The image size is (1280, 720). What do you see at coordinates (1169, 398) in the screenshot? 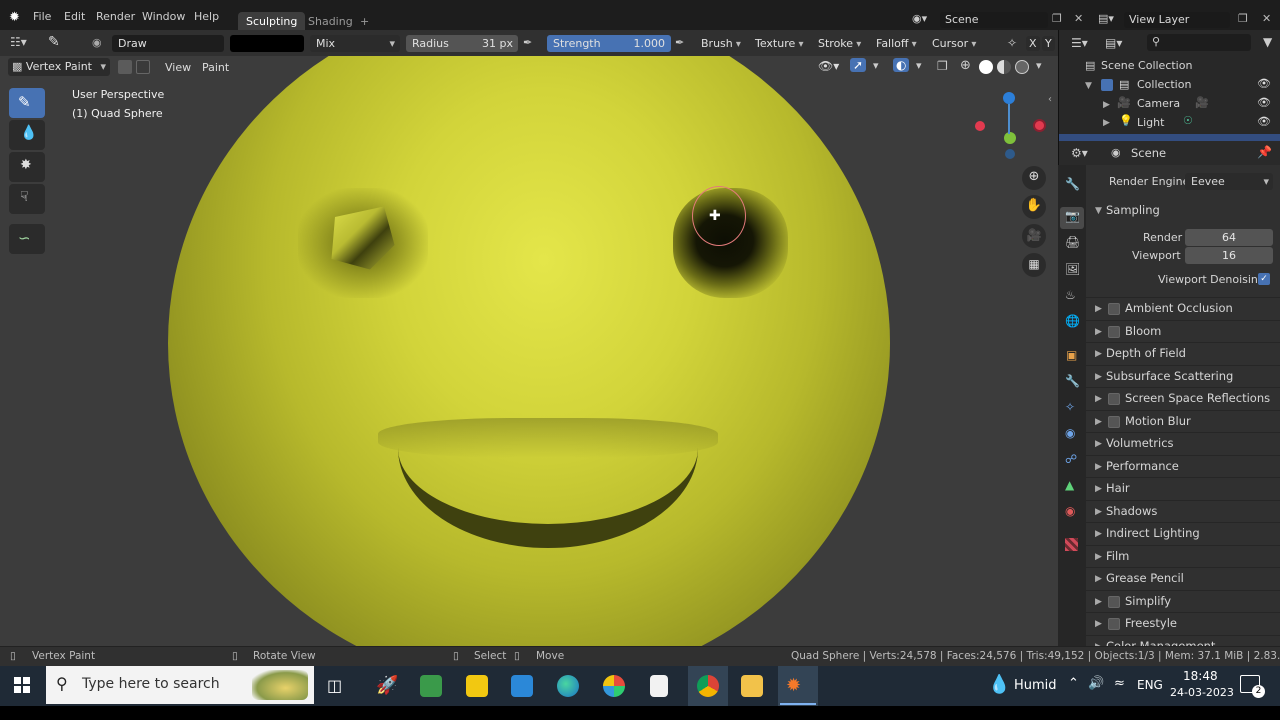
I see `section-row: ▶ Screen Space Reflections` at bounding box center [1169, 398].